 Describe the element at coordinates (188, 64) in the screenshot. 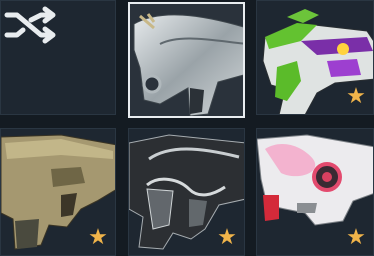

I see `weapon-skin-icon` at that location.